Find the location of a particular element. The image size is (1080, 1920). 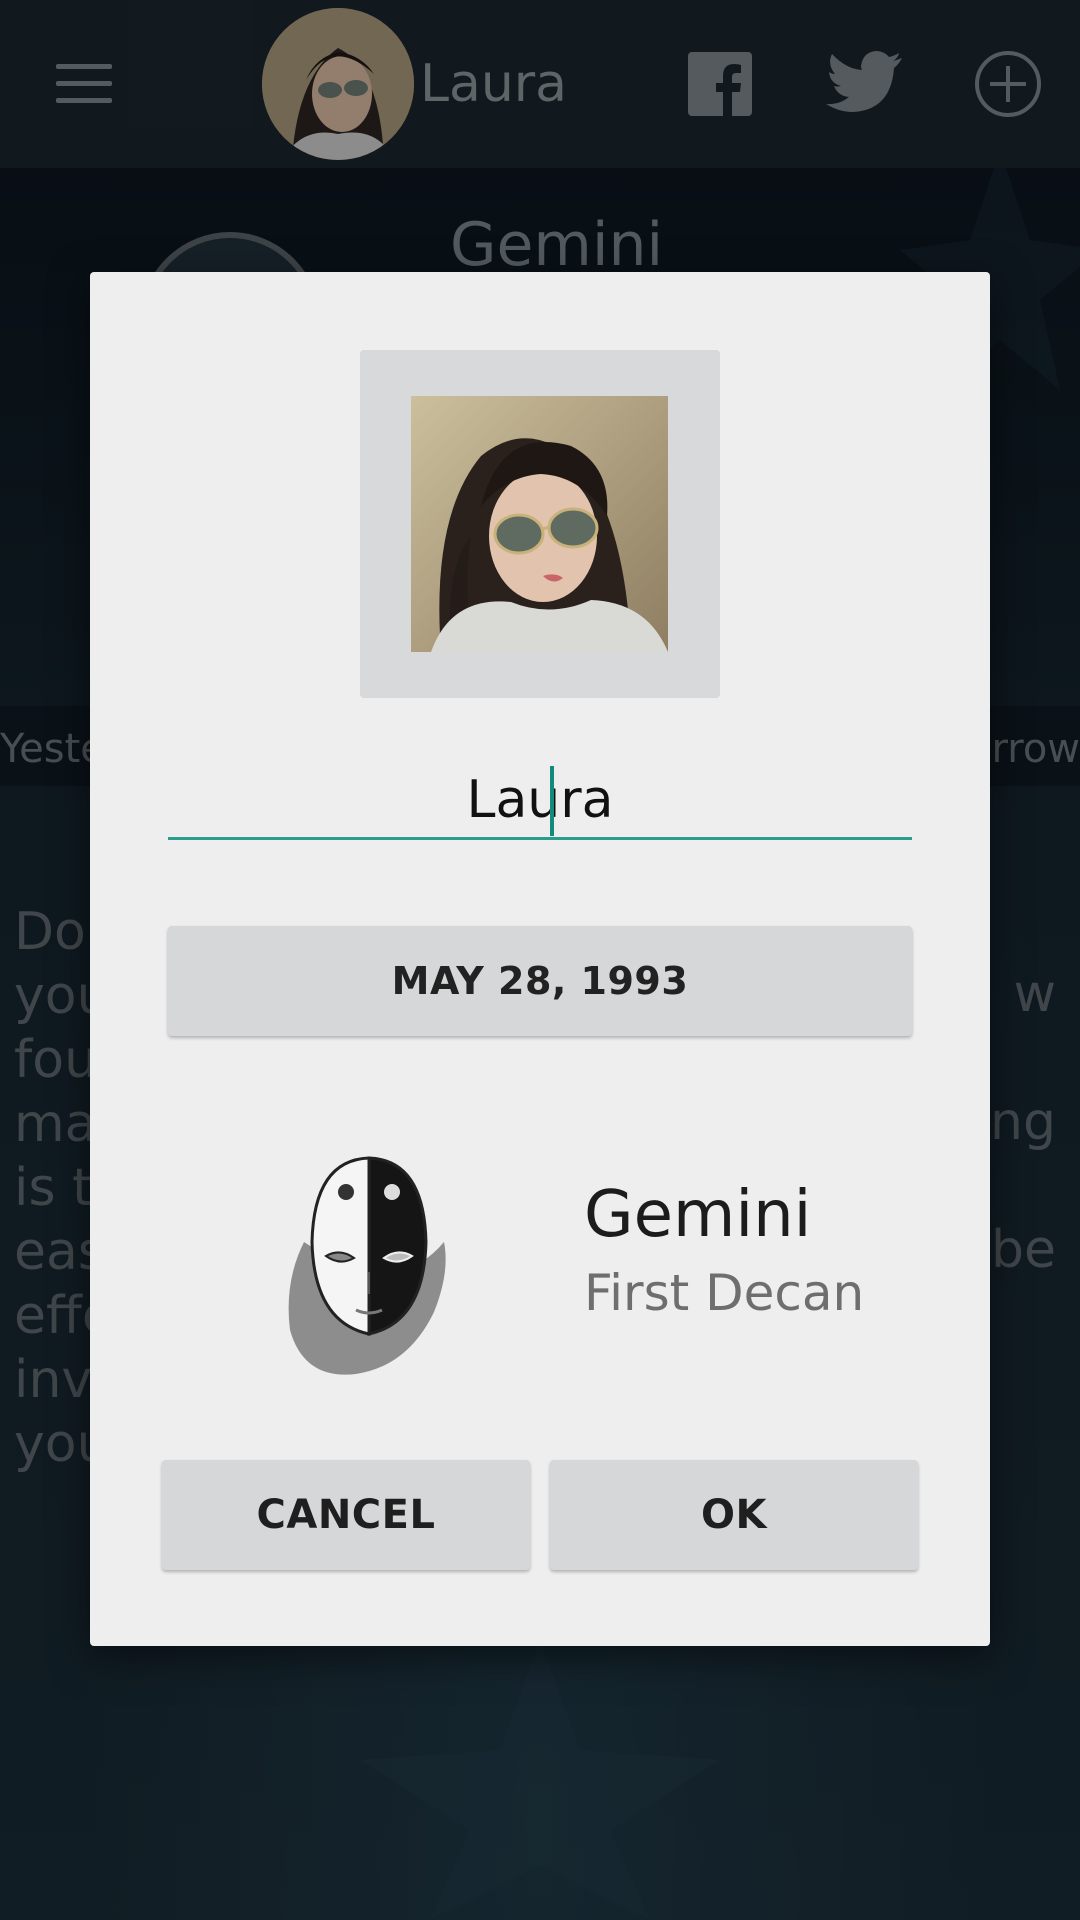

profile-photo-frame is located at coordinates (540, 524).